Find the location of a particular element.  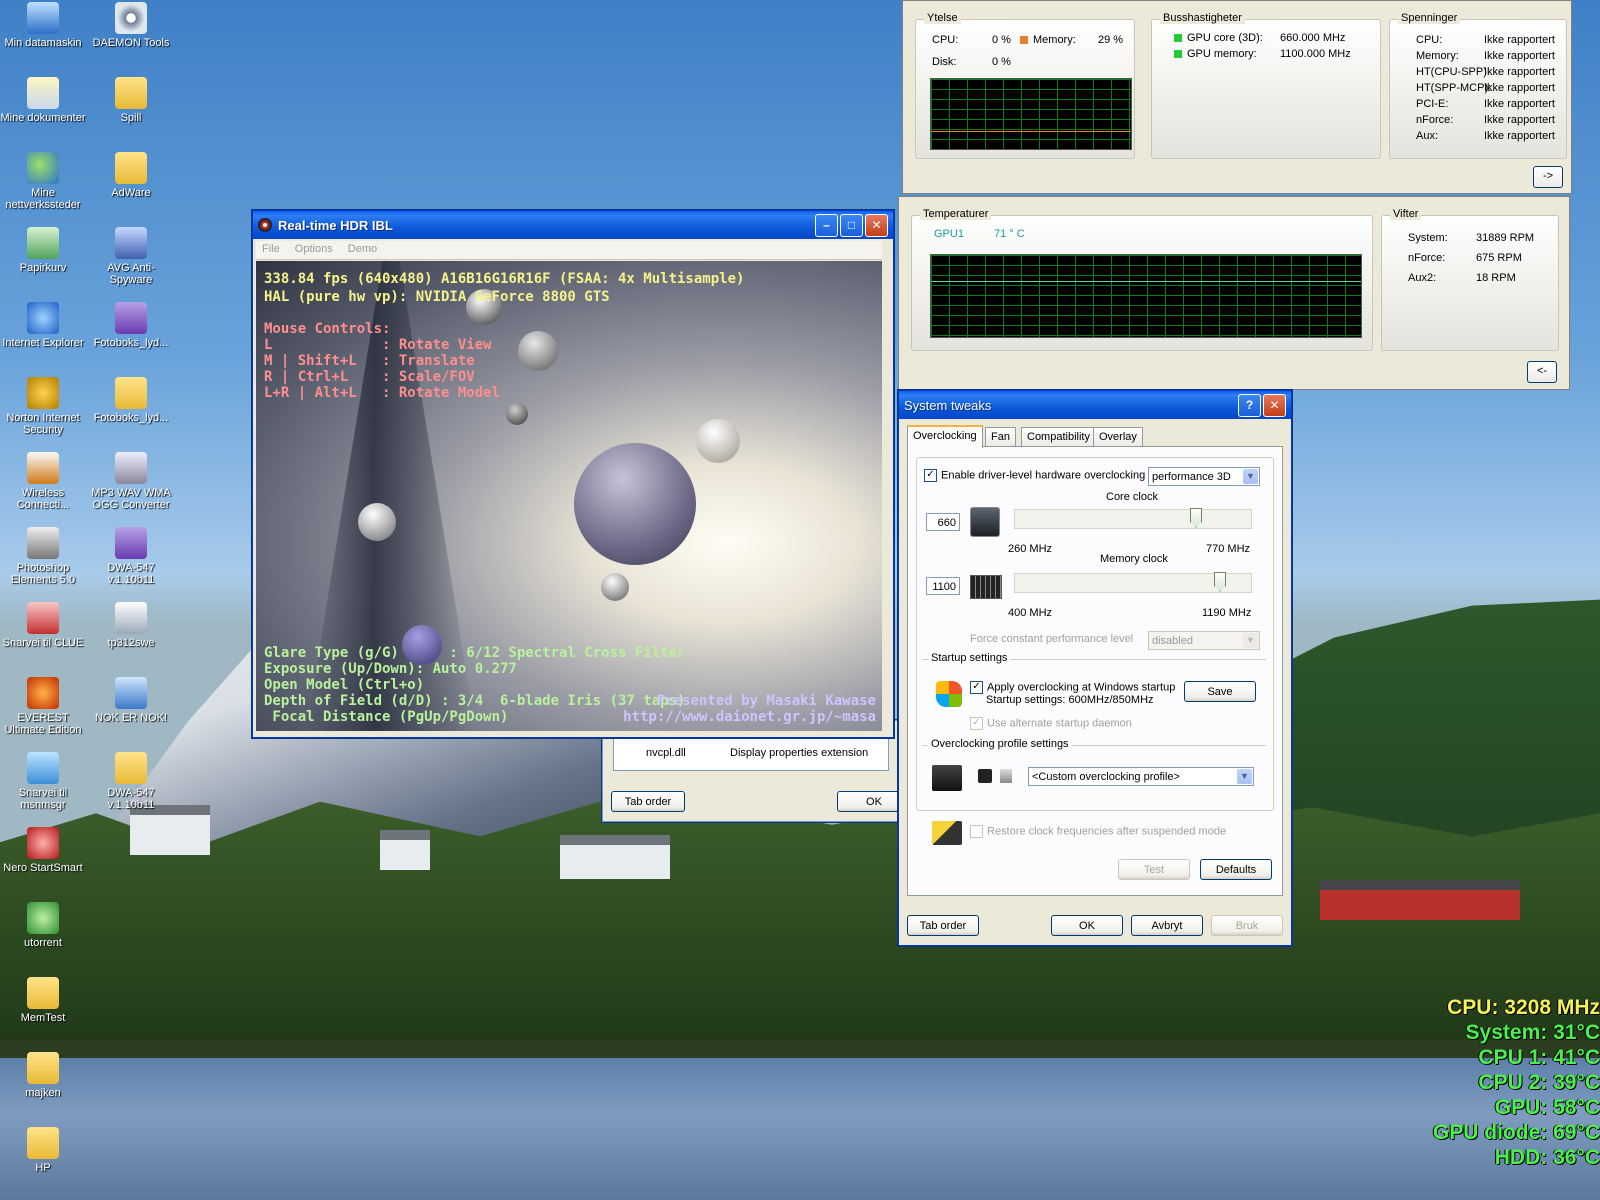

delete-profile-icon is located at coordinates (1006, 776).